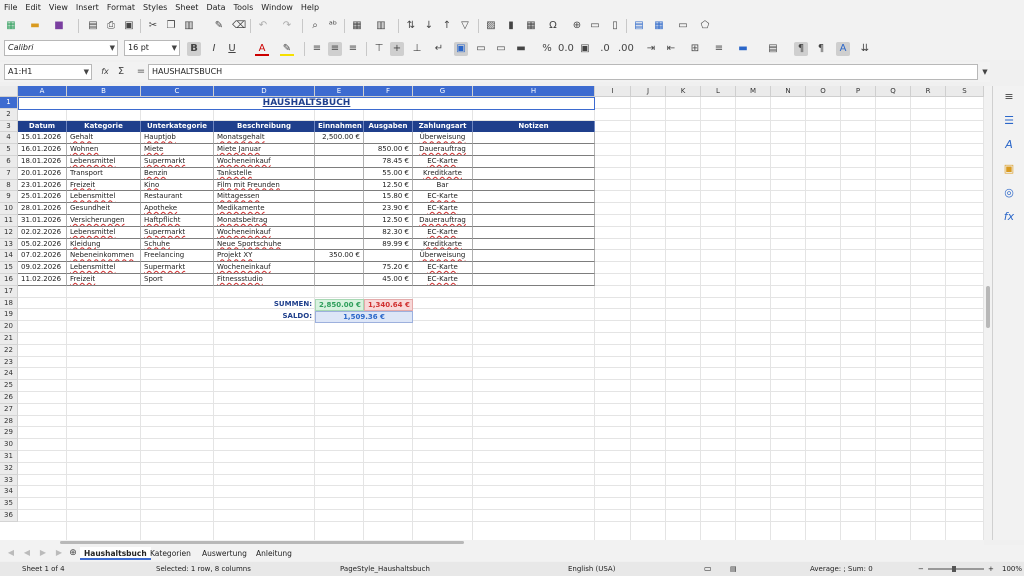 This screenshot has width=1024, height=576. Describe the element at coordinates (104, 150) in the screenshot. I see `cell-kategorie: Wohnen` at that location.